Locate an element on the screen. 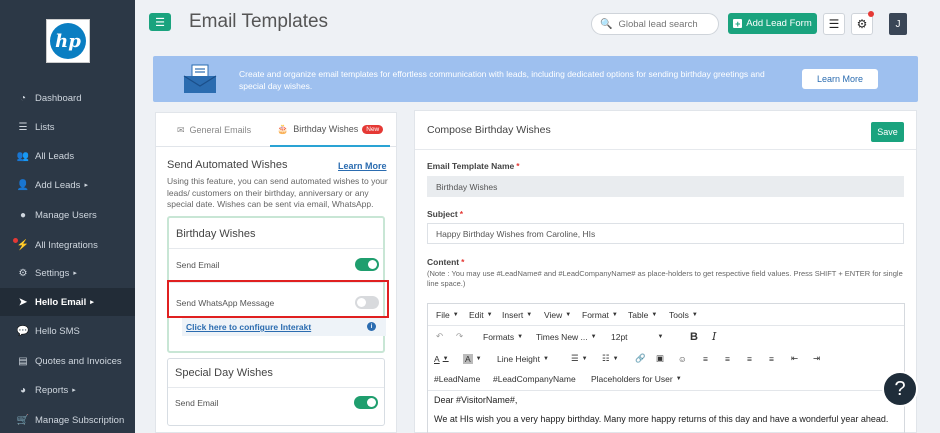 The width and height of the screenshot is (940, 433). placeholders-for-user-dropdown: Placeholders for User ▼ is located at coordinates (636, 379).